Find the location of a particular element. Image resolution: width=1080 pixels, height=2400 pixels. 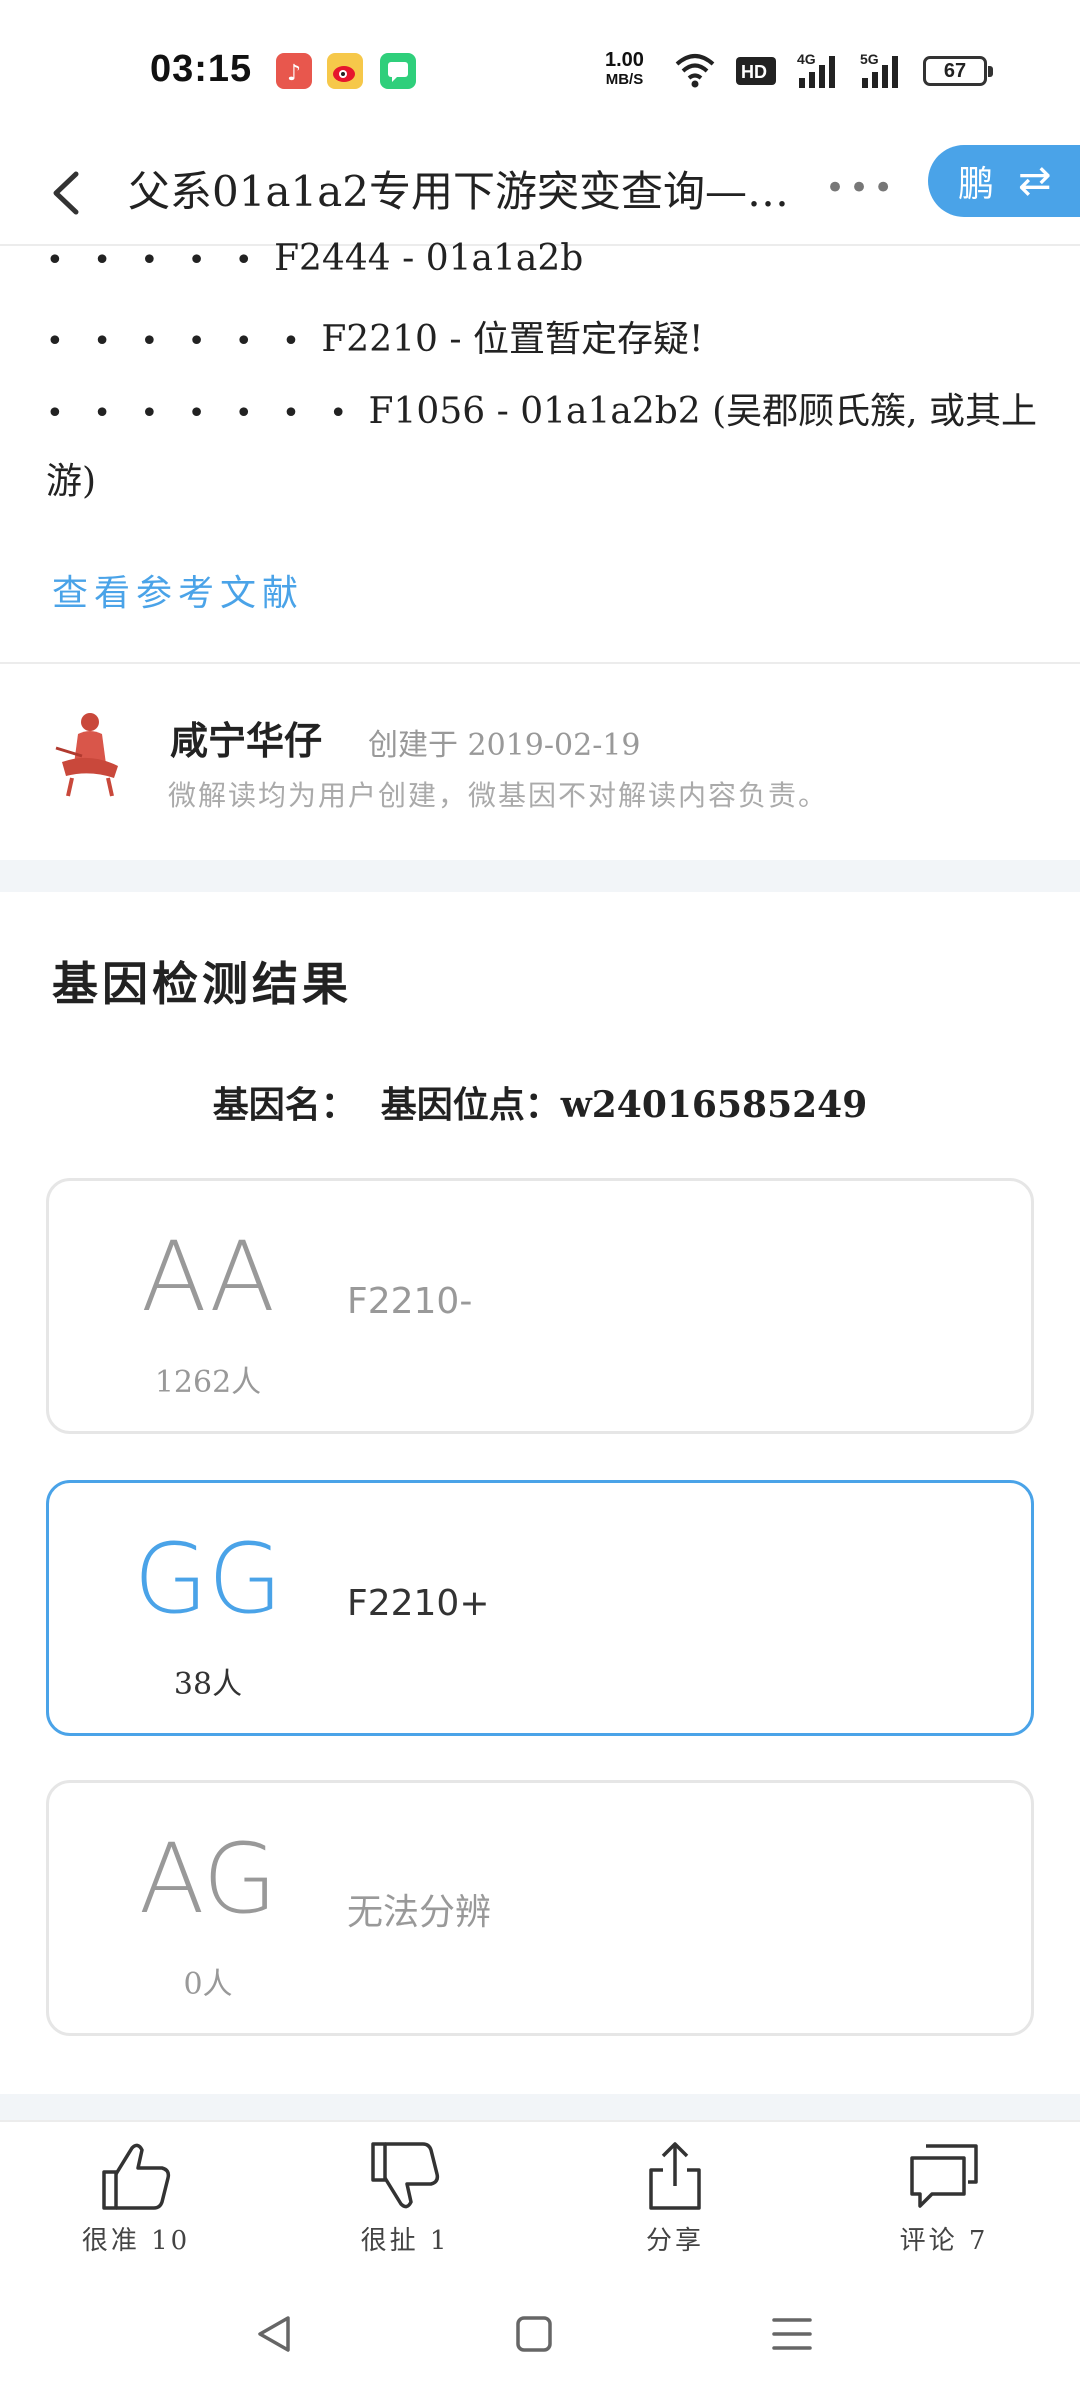

divider is located at coordinates (540, 663).